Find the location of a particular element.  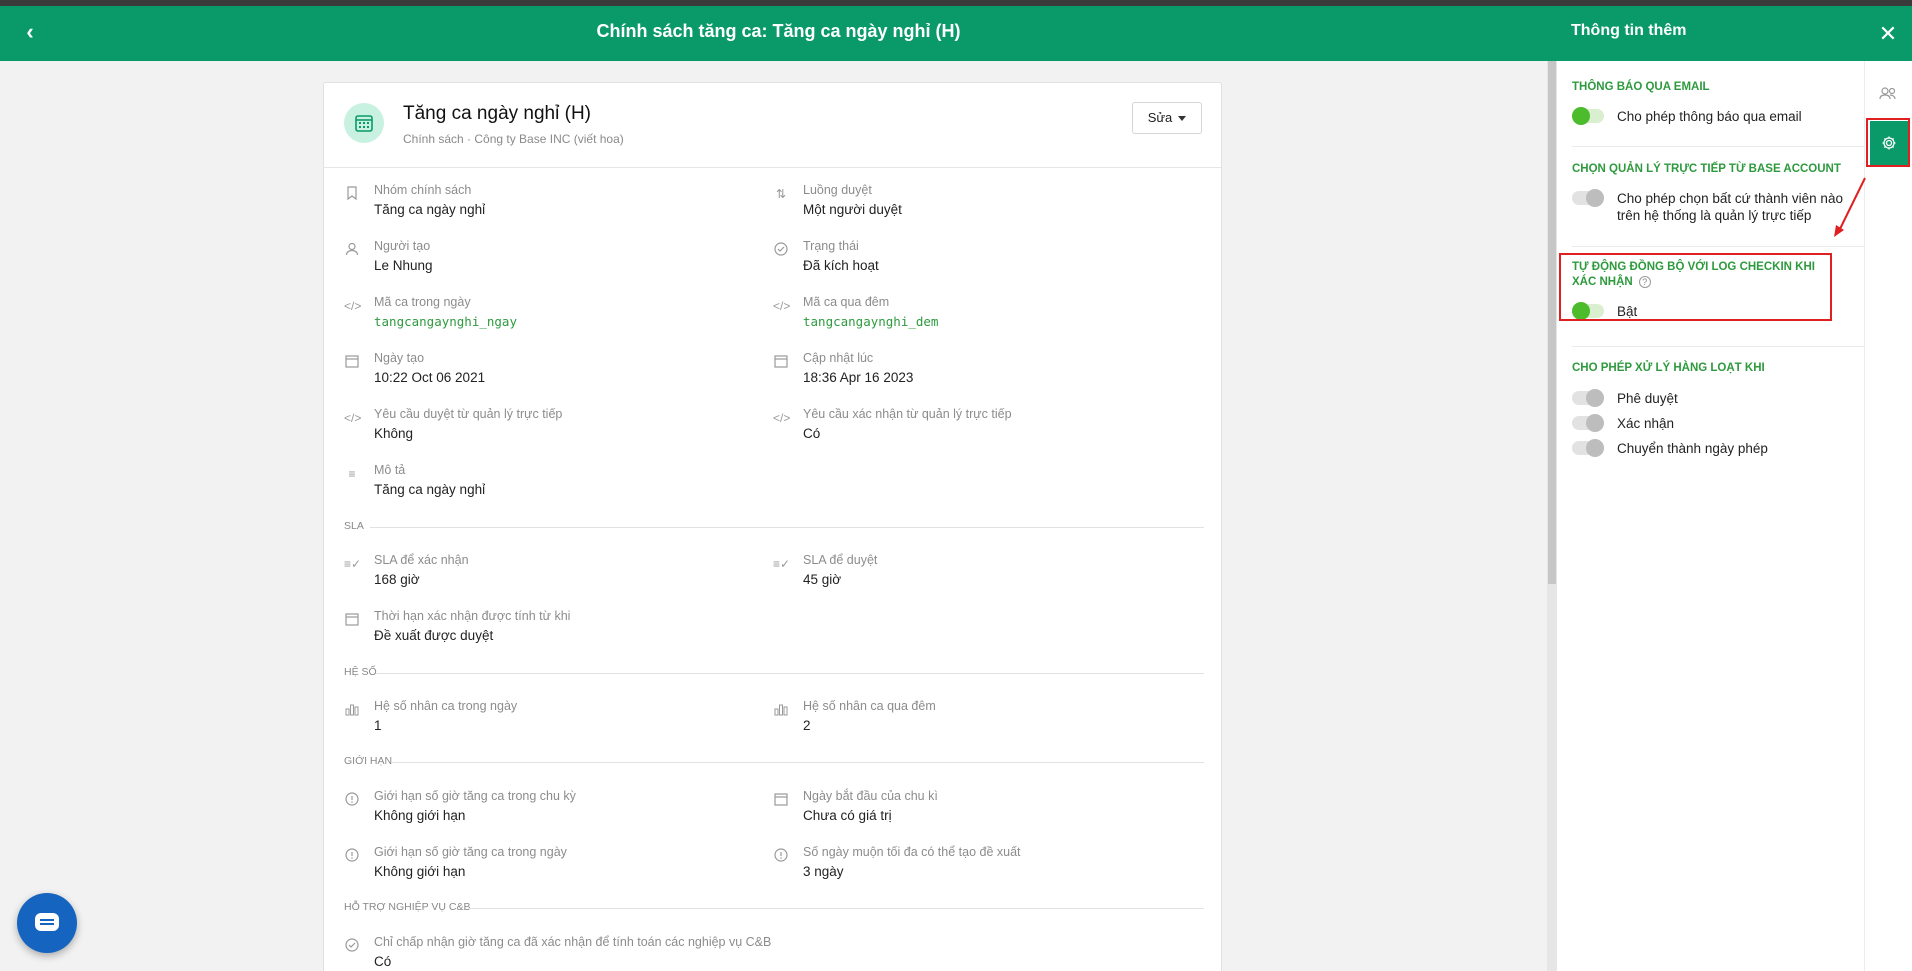

bulk-confirm-toggle is located at coordinates (1588, 423).